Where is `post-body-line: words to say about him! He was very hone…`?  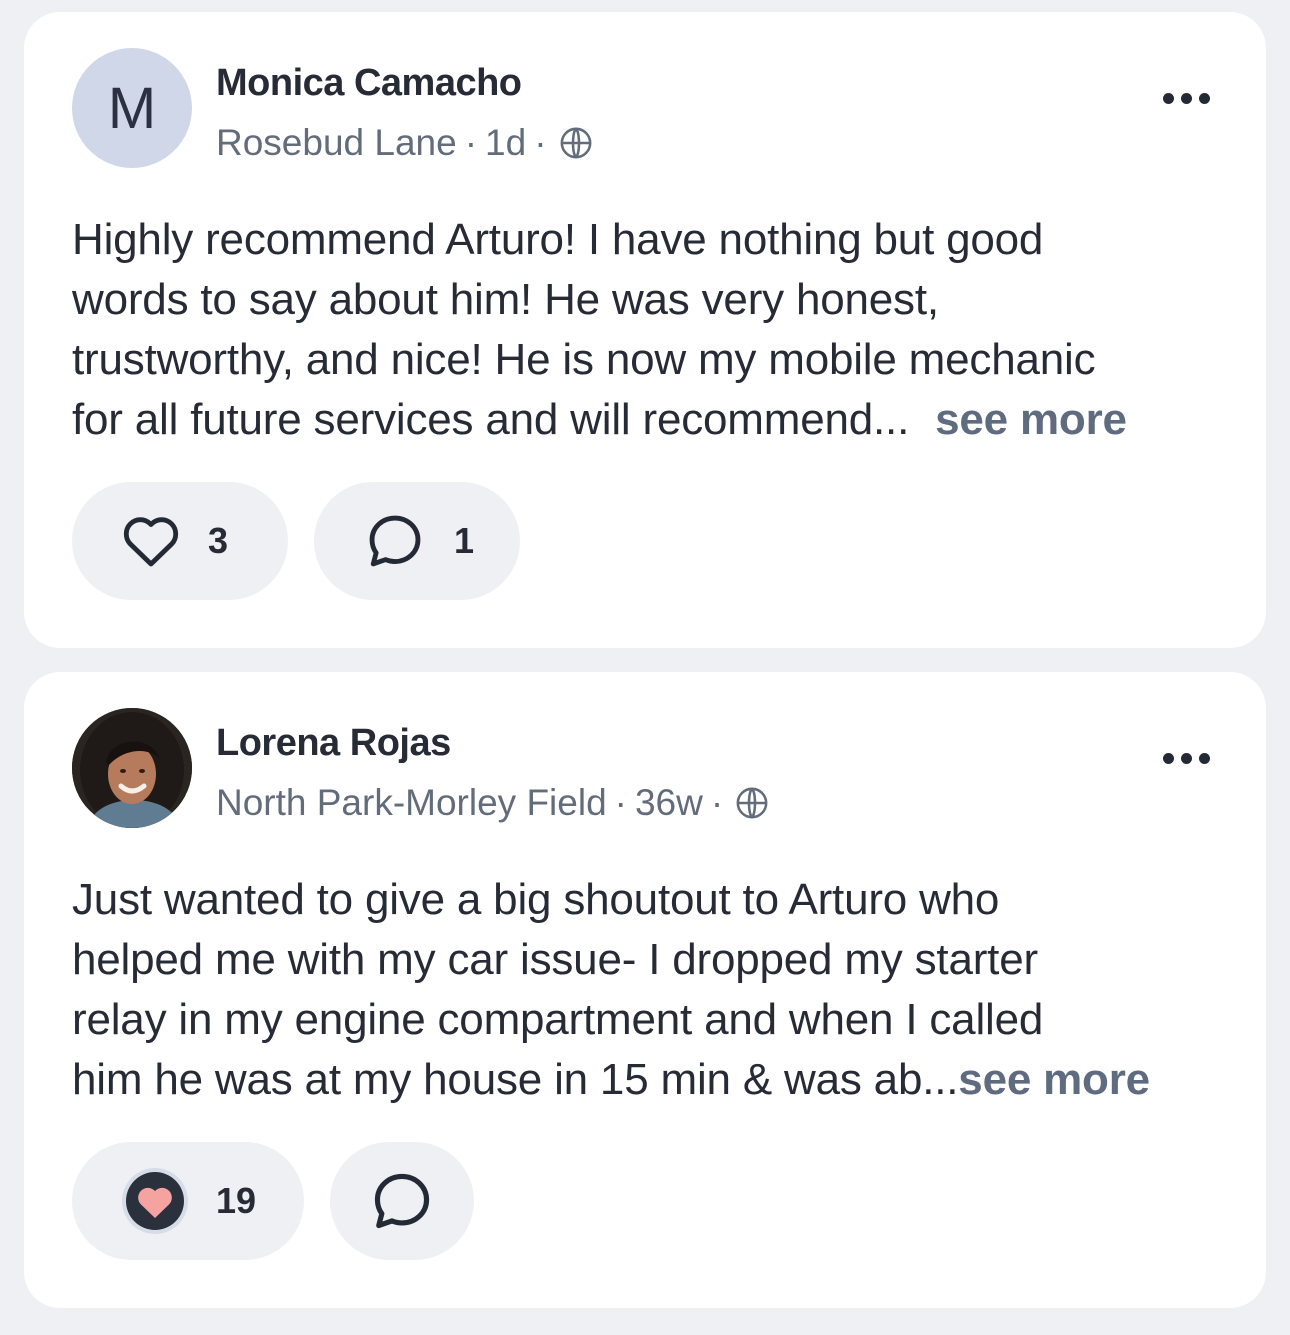
post-body-line: words to say about him! He was very hone… is located at coordinates (505, 299).